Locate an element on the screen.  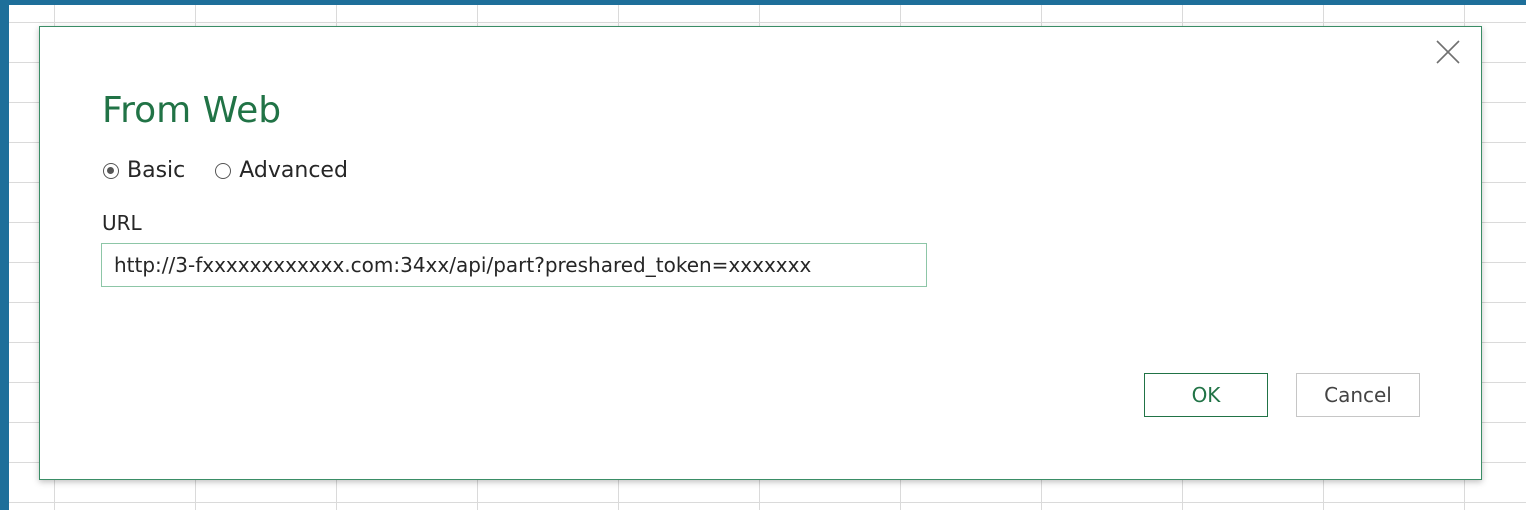
radio-basic: Basic is located at coordinates (144, 170).